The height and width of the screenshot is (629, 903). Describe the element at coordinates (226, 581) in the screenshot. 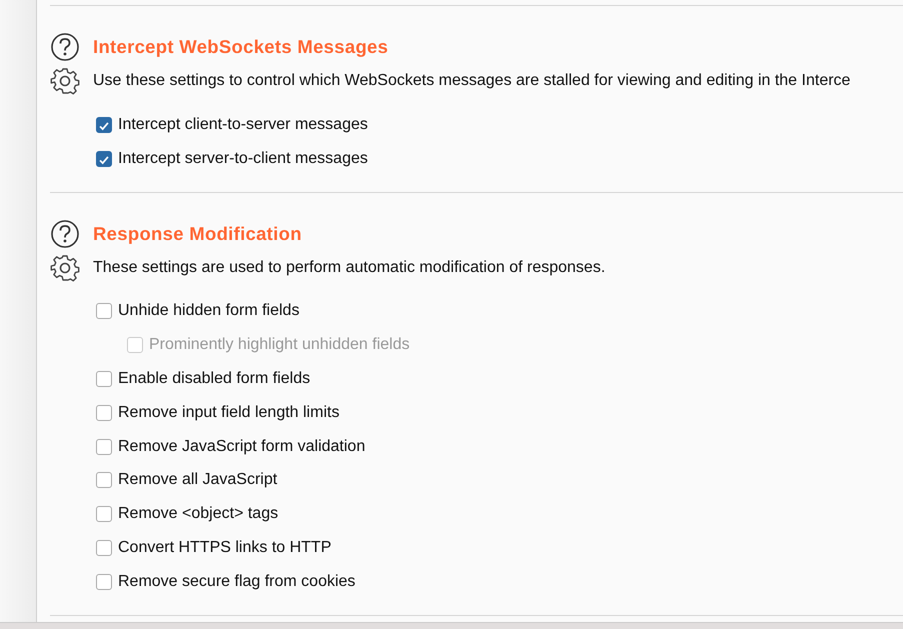

I see `checkbox-option: Remove secure flag from cookies` at that location.